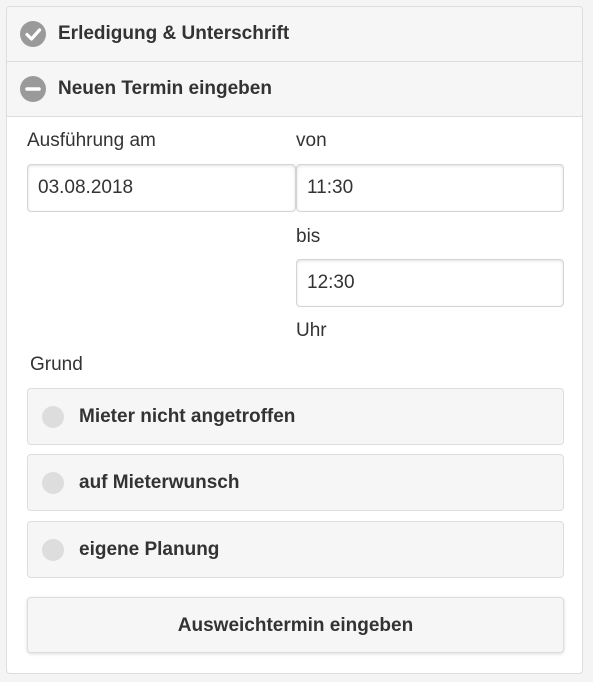 The image size is (593, 682). I want to click on submit-alternative-appointment-button: Ausweichtermin eingeben, so click(295, 625).